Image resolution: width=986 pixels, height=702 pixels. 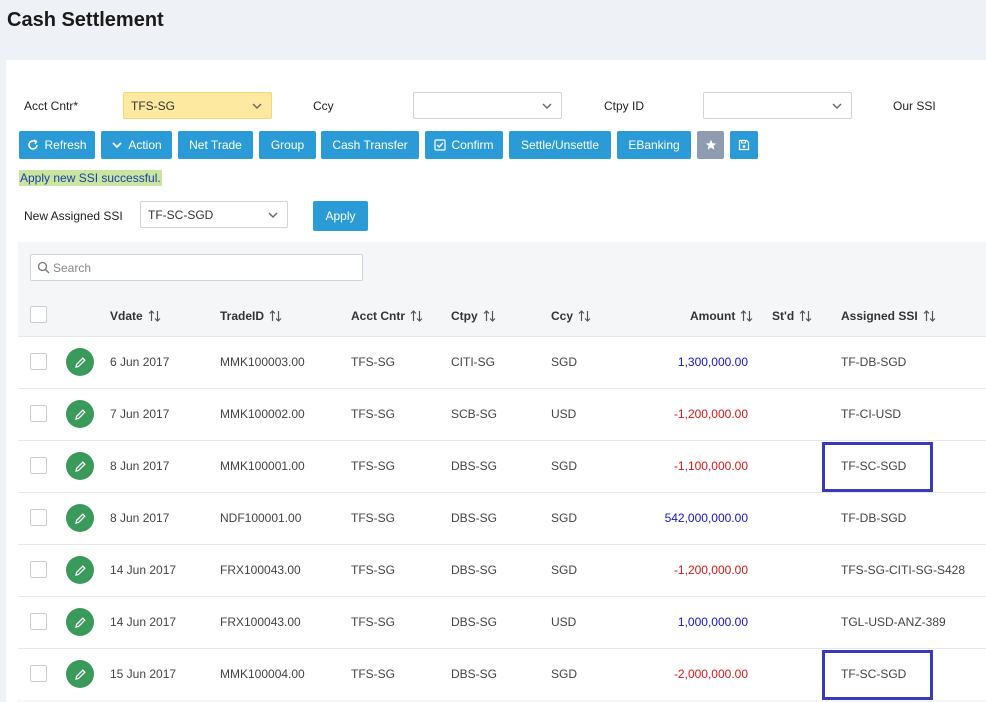 What do you see at coordinates (126, 316) in the screenshot?
I see `col-vdate-label: Vdate` at bounding box center [126, 316].